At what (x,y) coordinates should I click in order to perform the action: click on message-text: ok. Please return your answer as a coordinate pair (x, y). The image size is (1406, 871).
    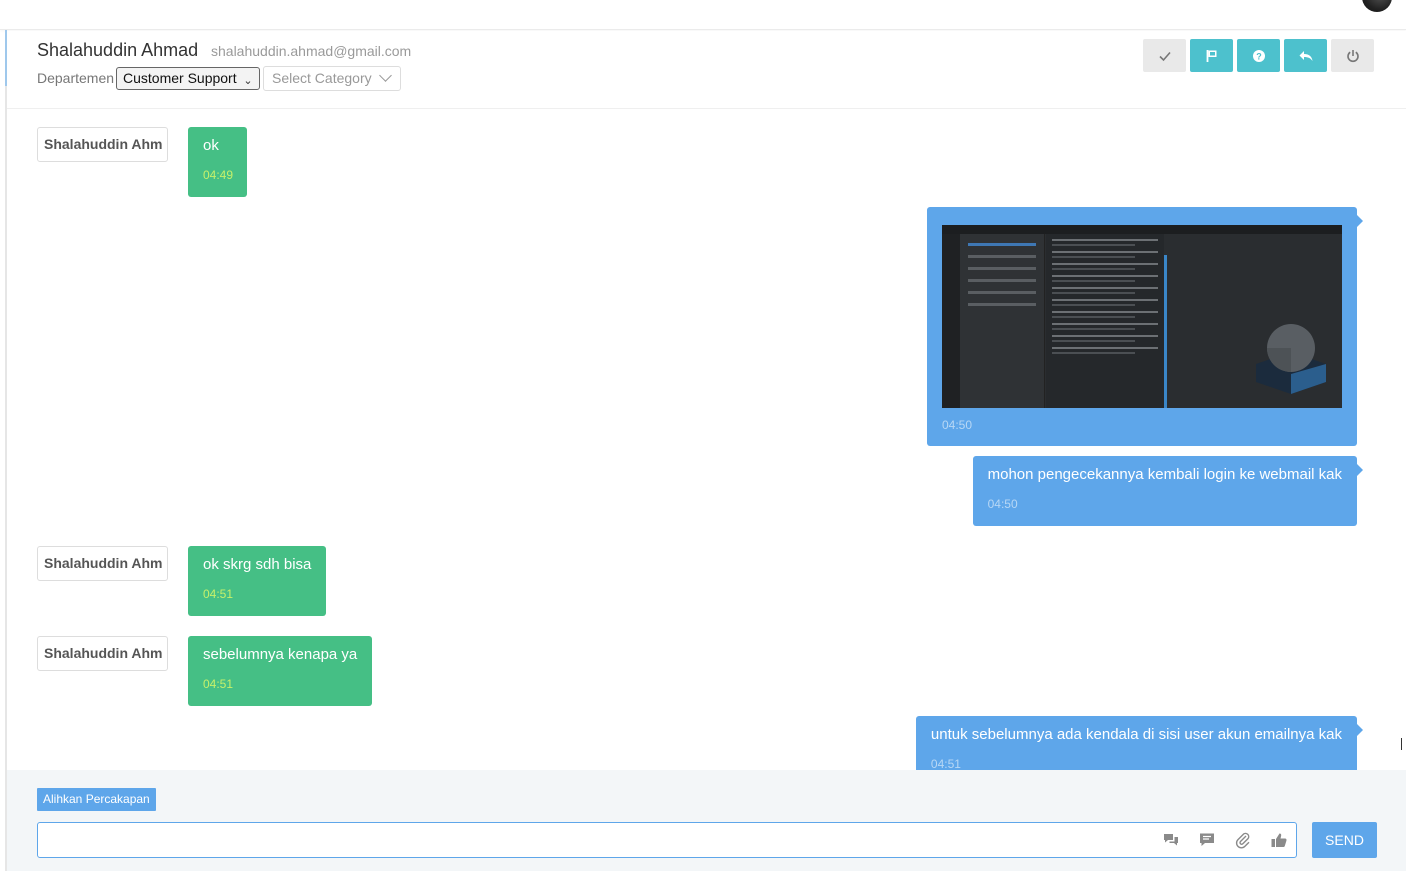
    Looking at the image, I should click on (211, 145).